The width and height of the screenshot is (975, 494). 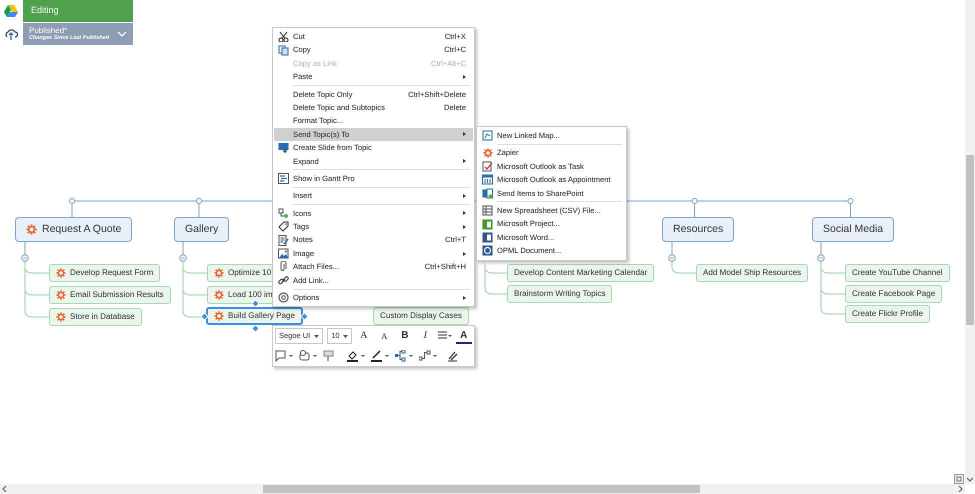 I want to click on cloud-upload-icon, so click(x=11, y=34).